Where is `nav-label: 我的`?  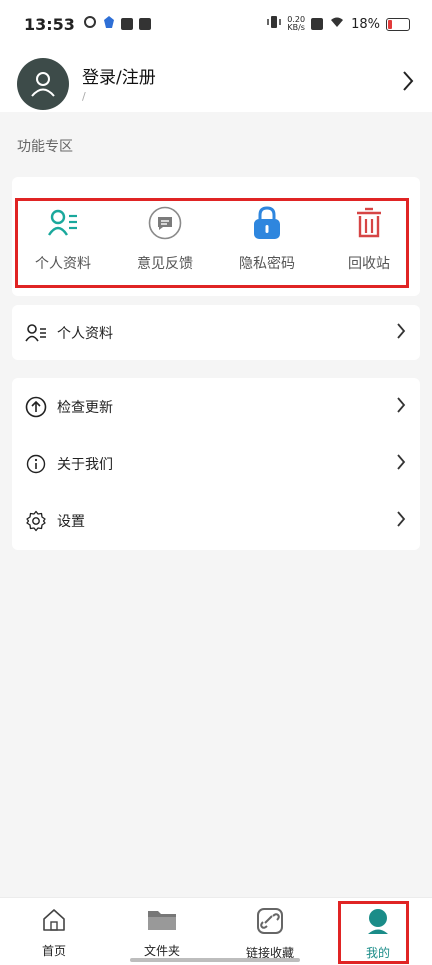 nav-label: 我的 is located at coordinates (377, 953).